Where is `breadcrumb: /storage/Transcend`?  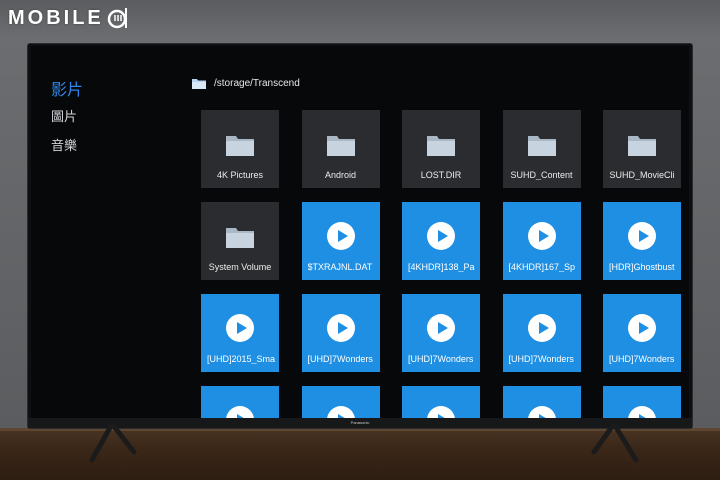 breadcrumb: /storage/Transcend is located at coordinates (246, 83).